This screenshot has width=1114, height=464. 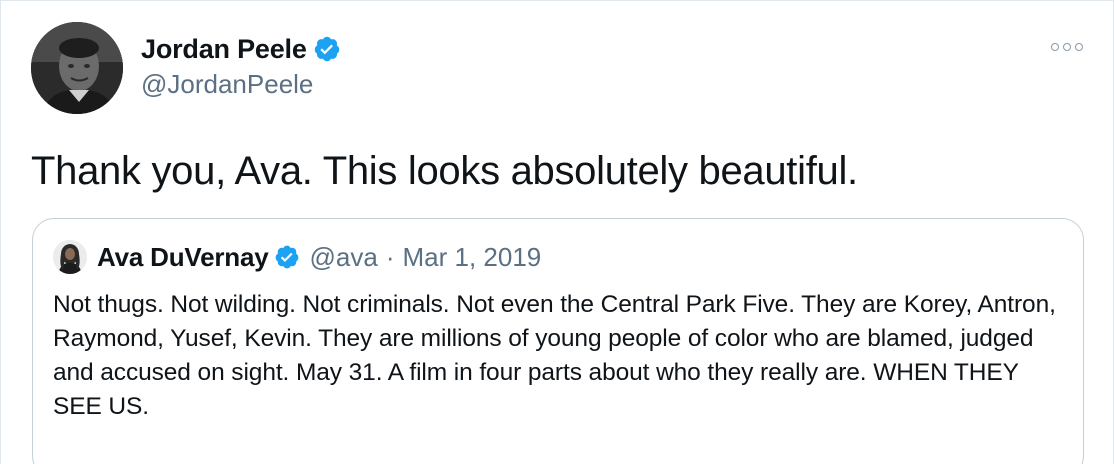 What do you see at coordinates (344, 257) in the screenshot?
I see `quoted-author-handle: @ava` at bounding box center [344, 257].